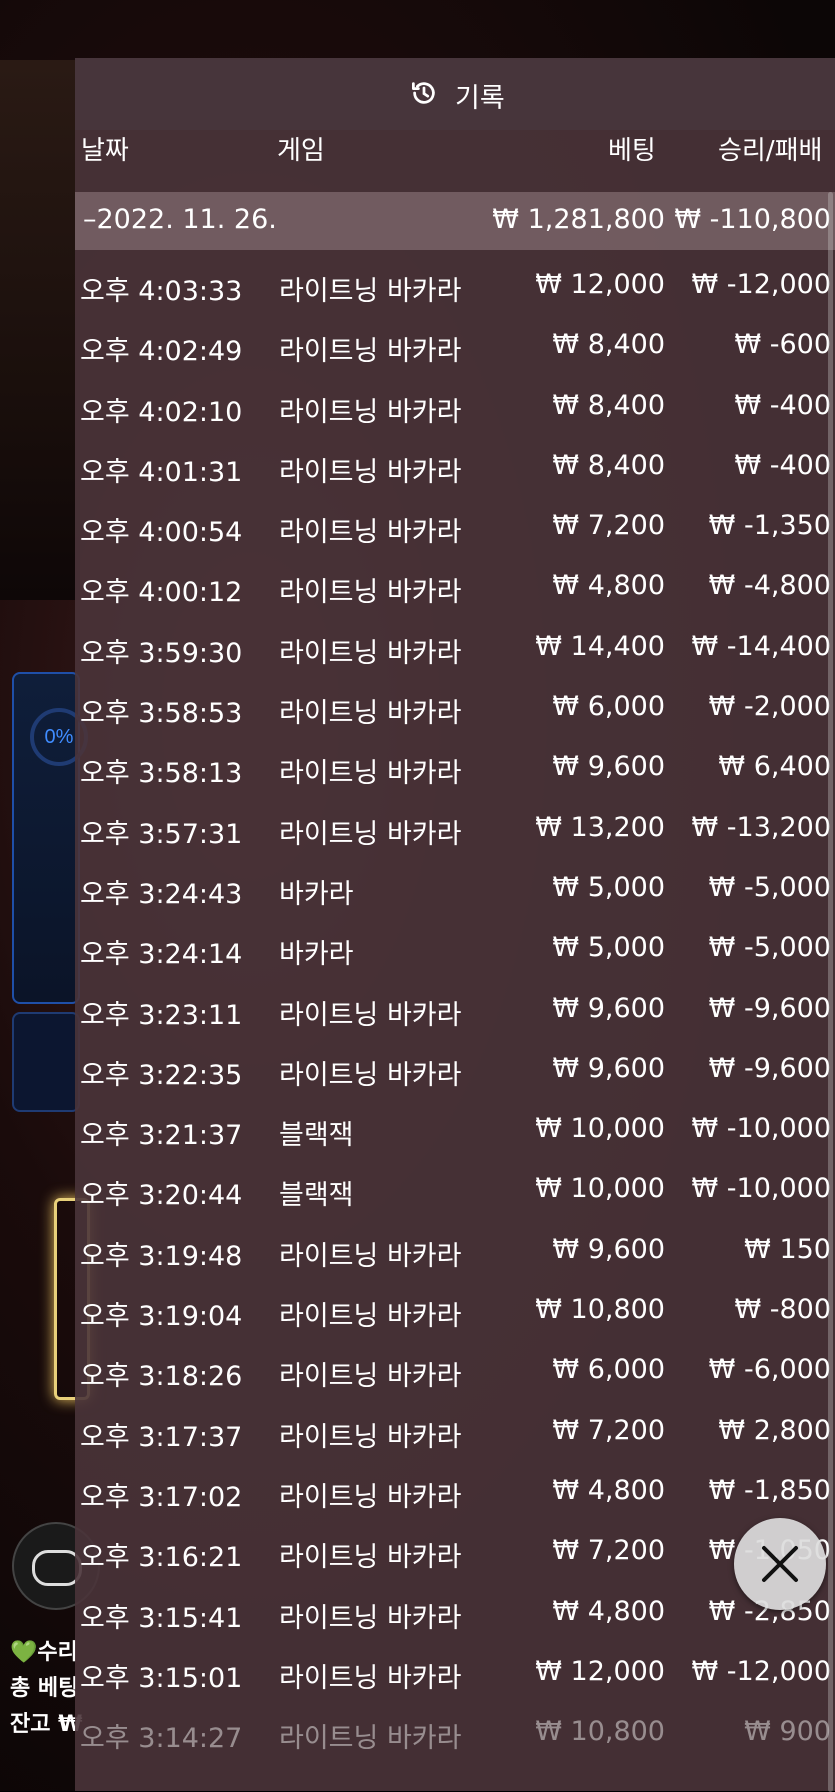 Image resolution: width=835 pixels, height=1792 pixels. What do you see at coordinates (770, 148) in the screenshot?
I see `column-header-win-loss: 승리/패배` at bounding box center [770, 148].